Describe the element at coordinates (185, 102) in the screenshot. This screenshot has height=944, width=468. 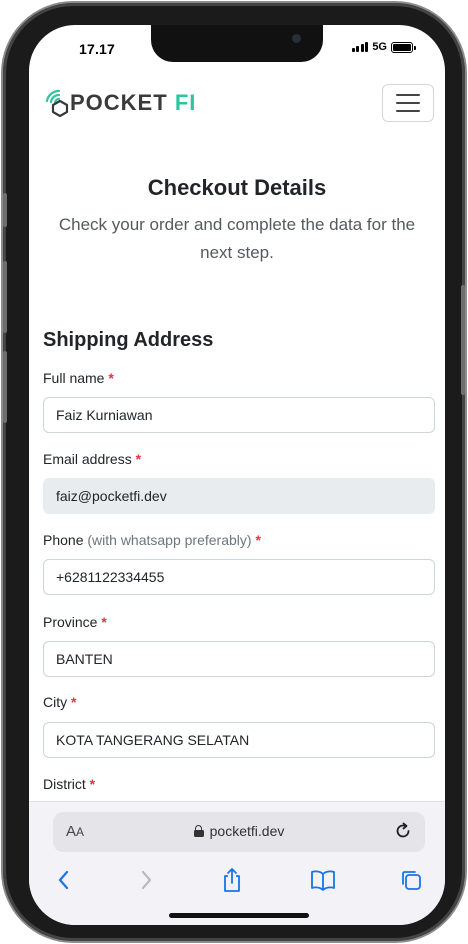
I see `logo-text-fi: FI` at that location.